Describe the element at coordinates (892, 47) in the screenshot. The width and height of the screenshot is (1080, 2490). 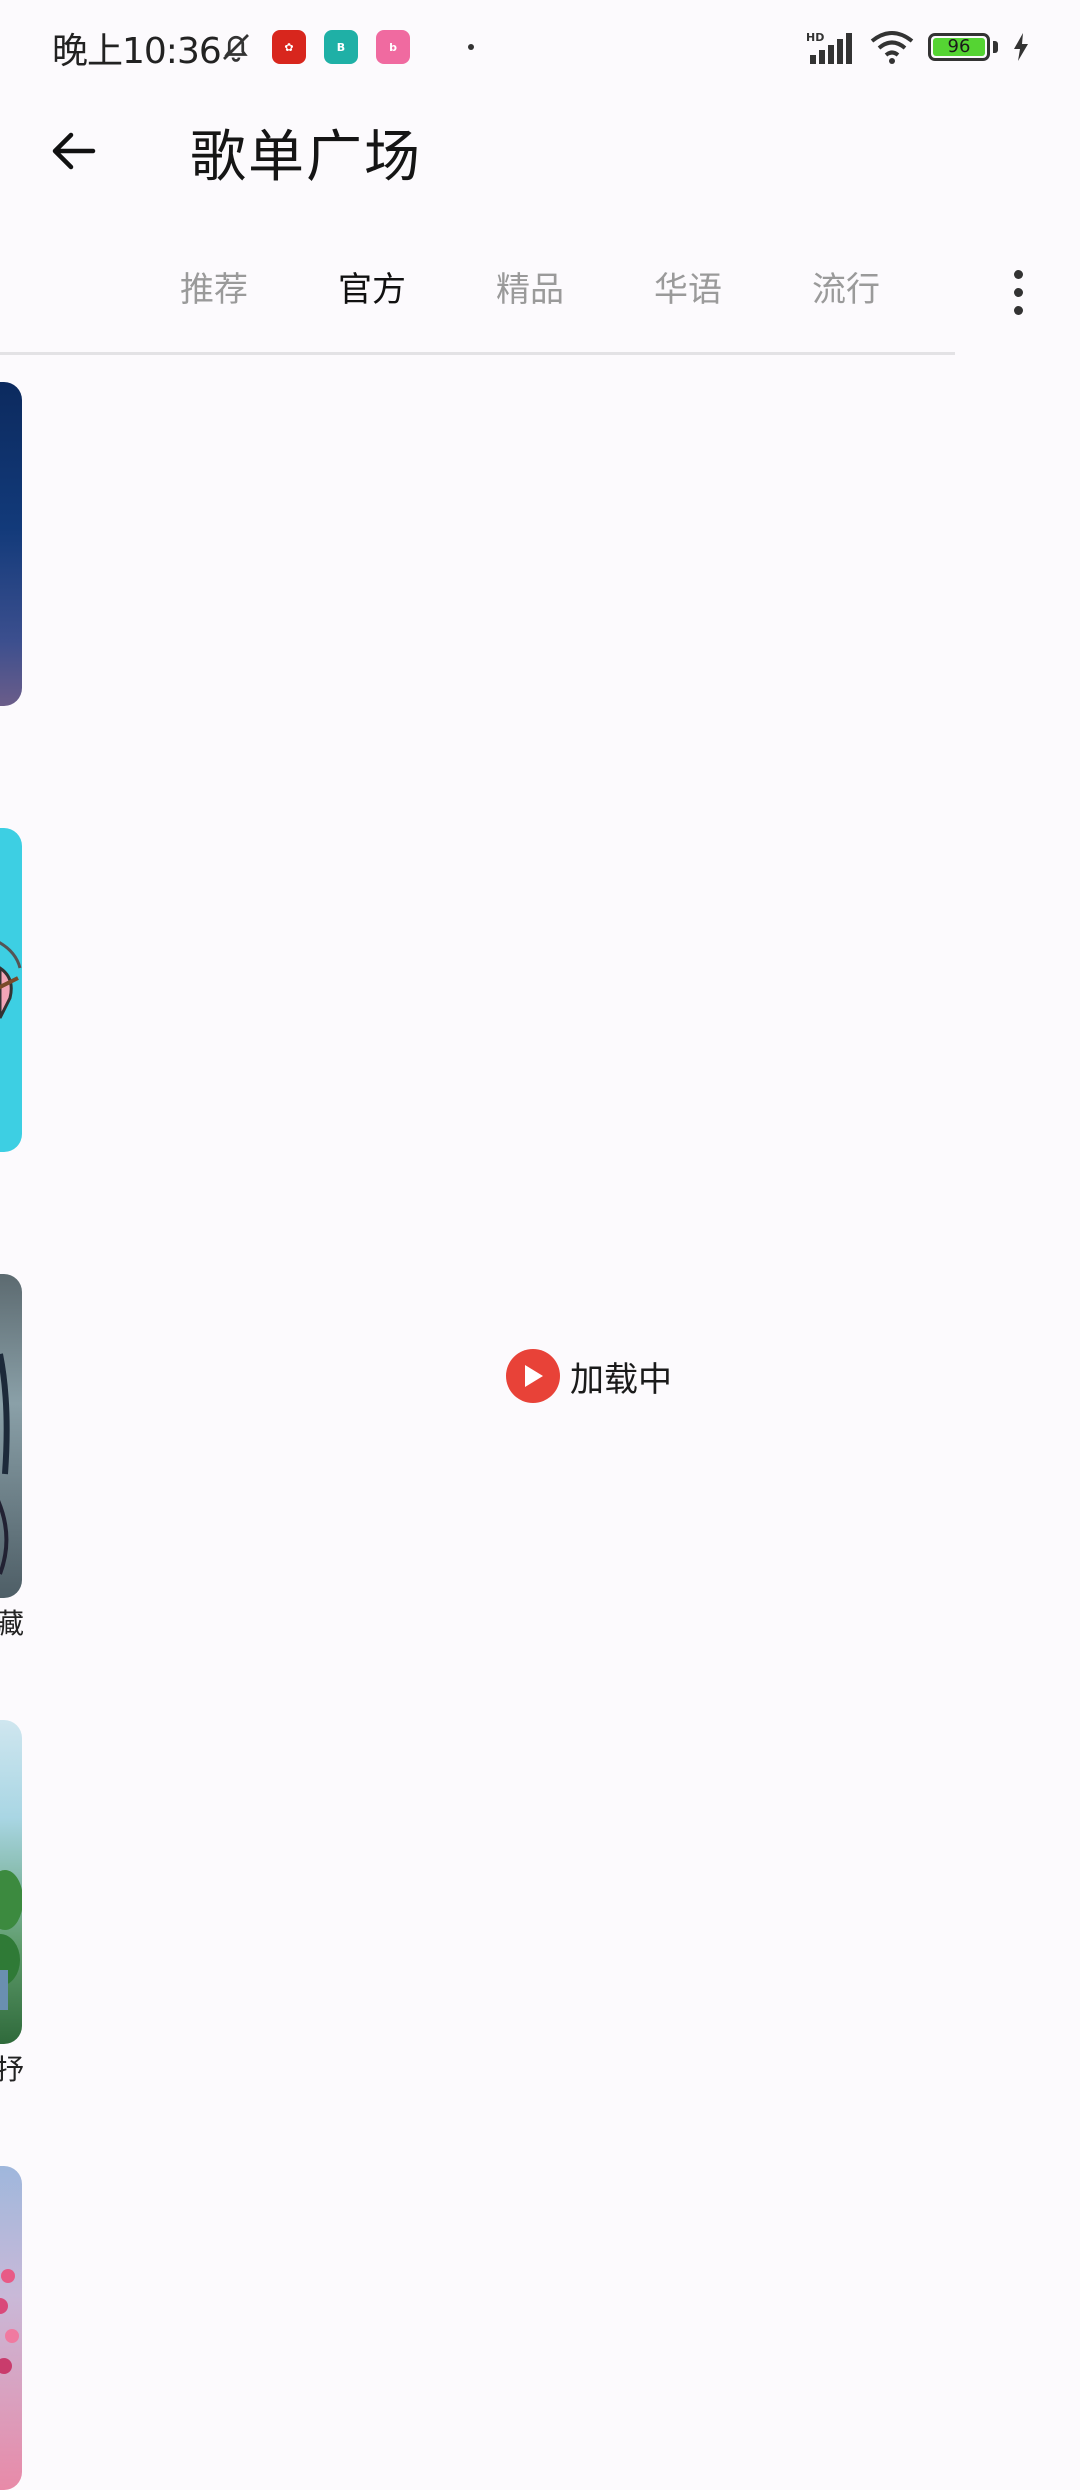
I see `wifi-icon` at that location.